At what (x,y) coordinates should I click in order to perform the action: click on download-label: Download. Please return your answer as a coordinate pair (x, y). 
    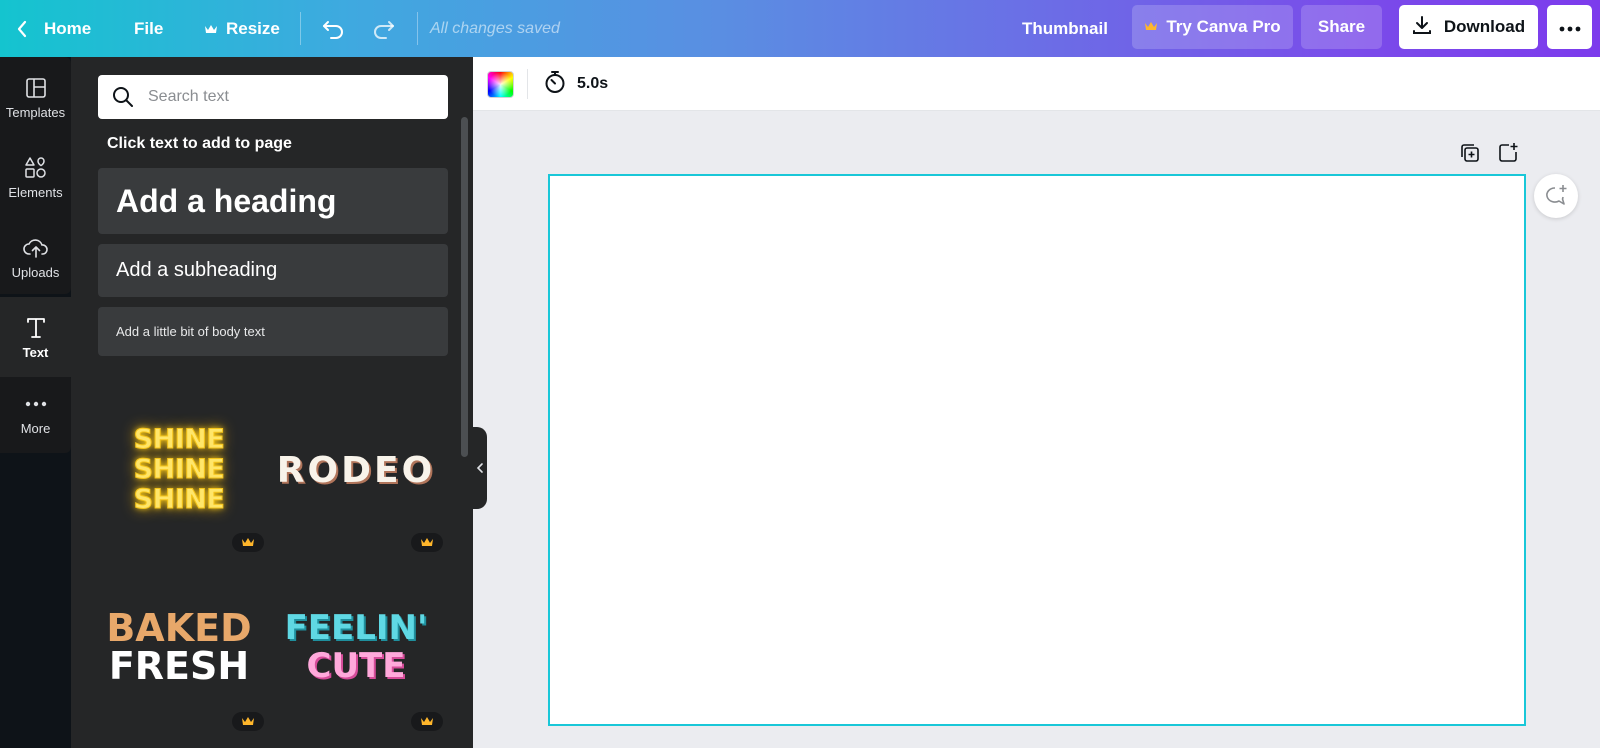
    Looking at the image, I should click on (1484, 26).